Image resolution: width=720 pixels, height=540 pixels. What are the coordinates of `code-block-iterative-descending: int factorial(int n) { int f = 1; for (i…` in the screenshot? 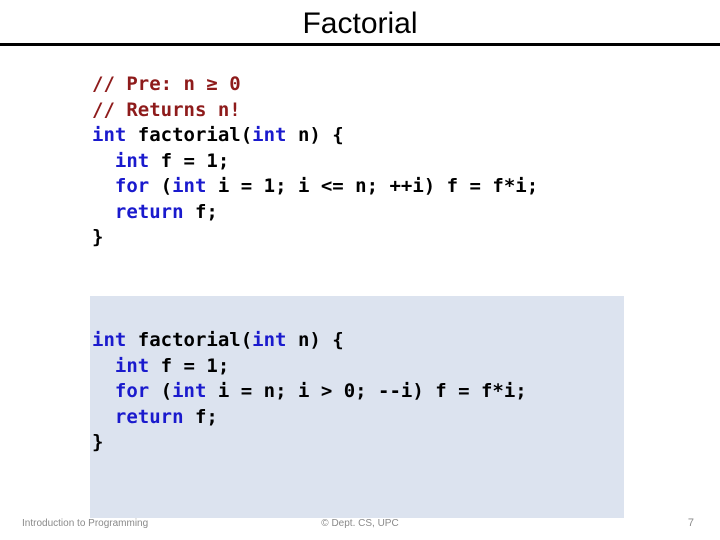 It's located at (309, 392).